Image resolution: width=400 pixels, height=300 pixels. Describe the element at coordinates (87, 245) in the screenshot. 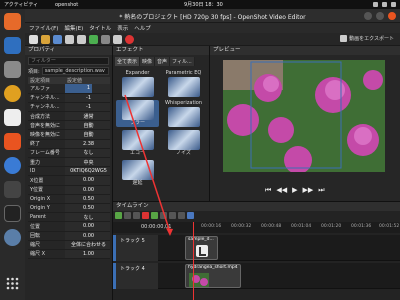

I see `property-value: 全体に合わせる` at that location.